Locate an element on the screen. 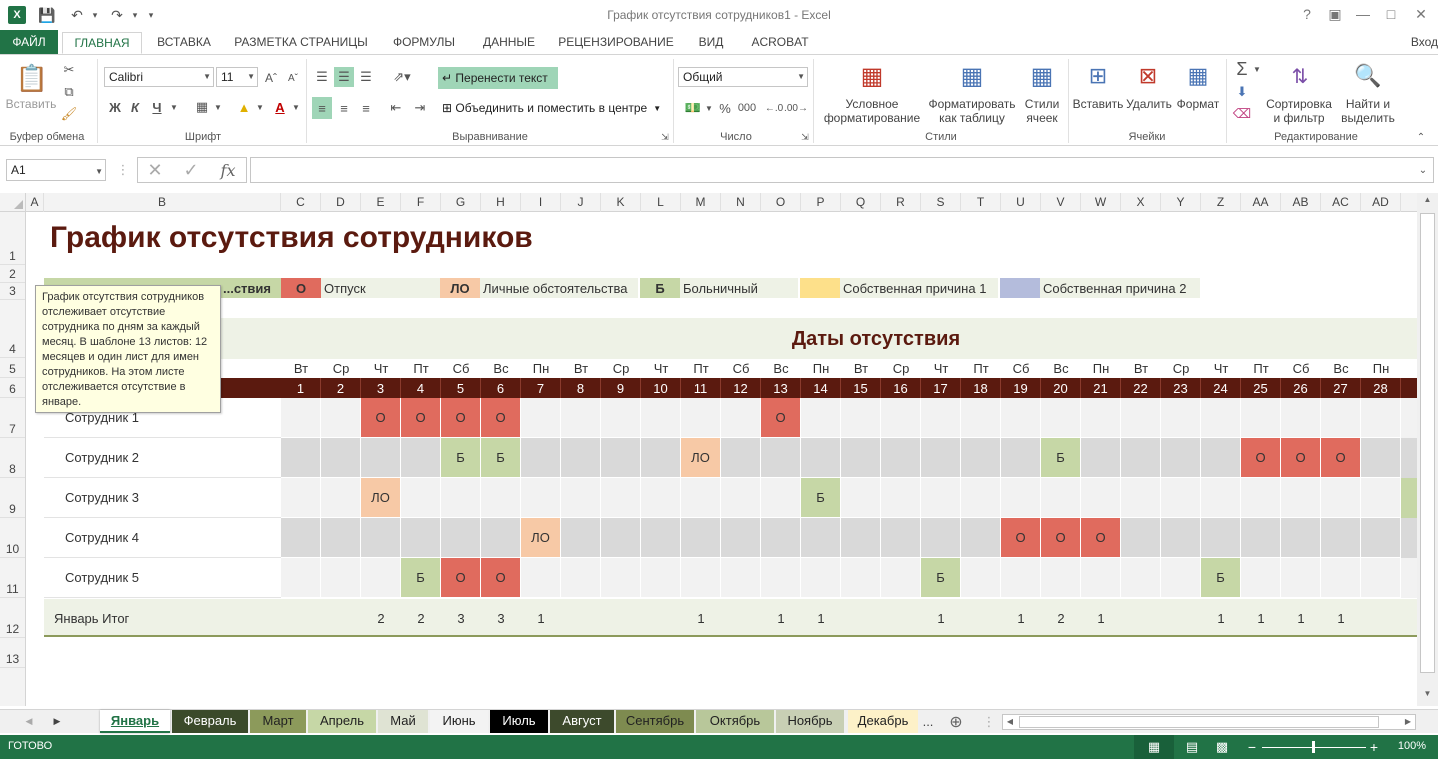 Image resolution: width=1438 pixels, height=759 pixels. font-size-combo: 11 ▼ is located at coordinates (237, 77).